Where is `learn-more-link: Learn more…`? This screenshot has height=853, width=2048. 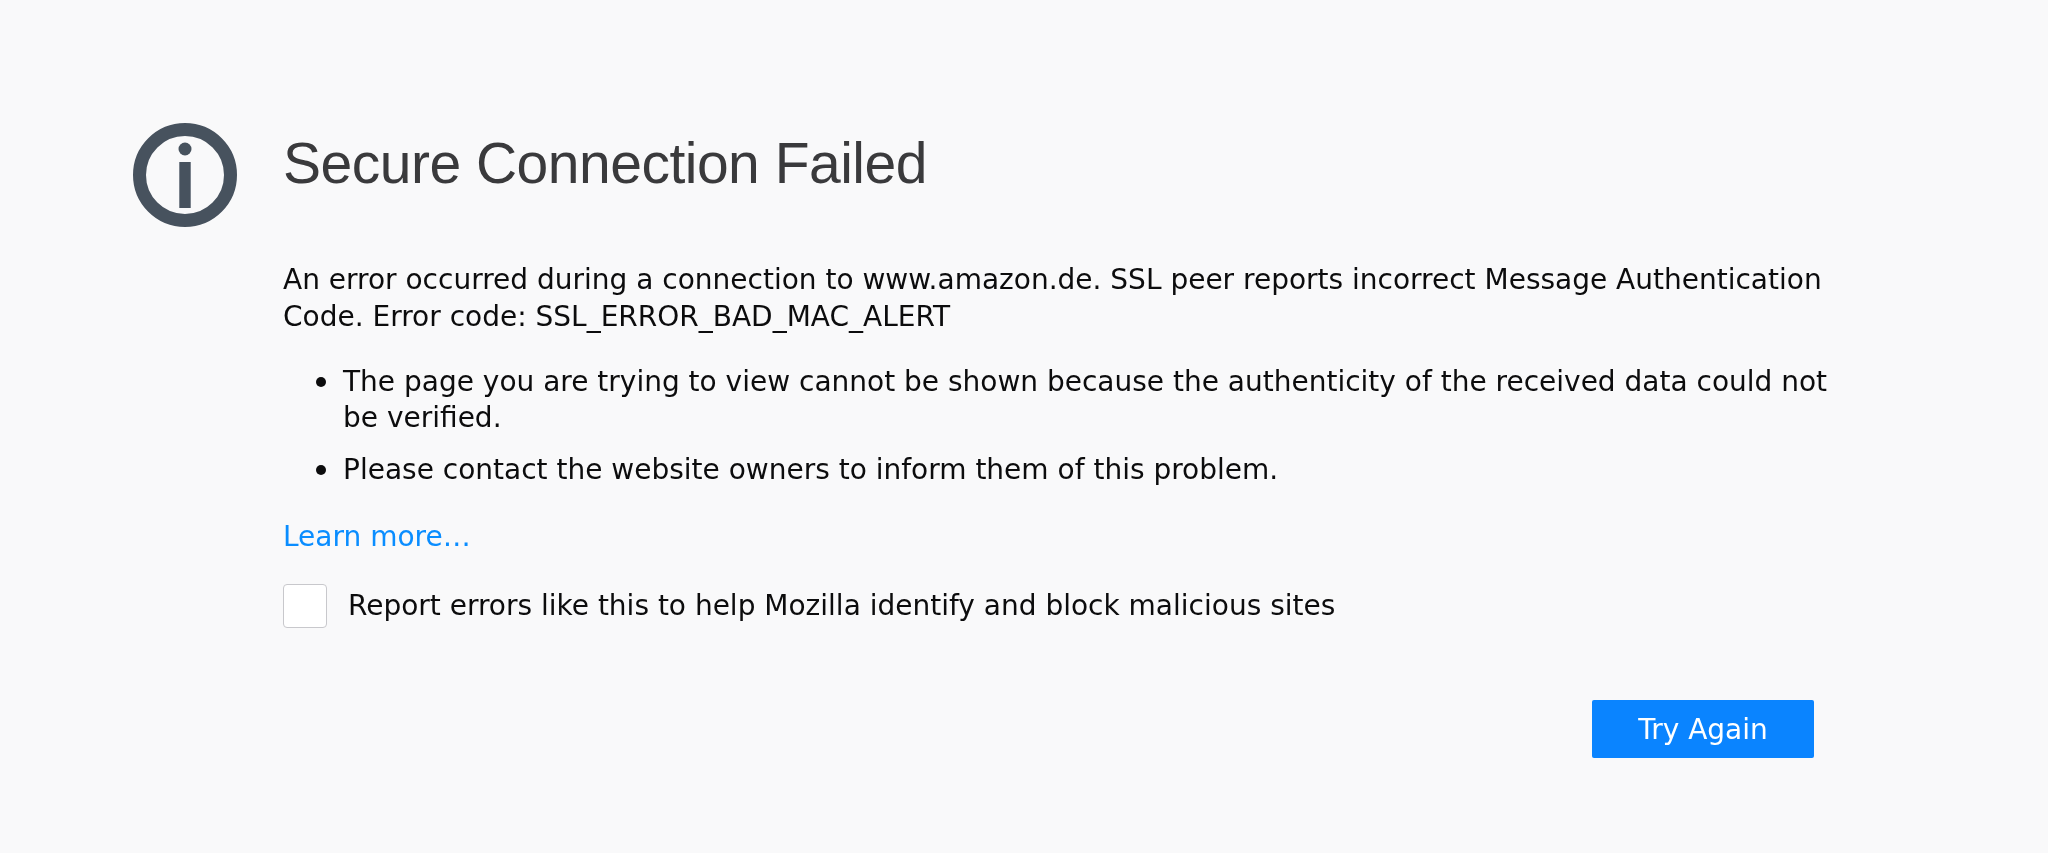 learn-more-link: Learn more… is located at coordinates (377, 537).